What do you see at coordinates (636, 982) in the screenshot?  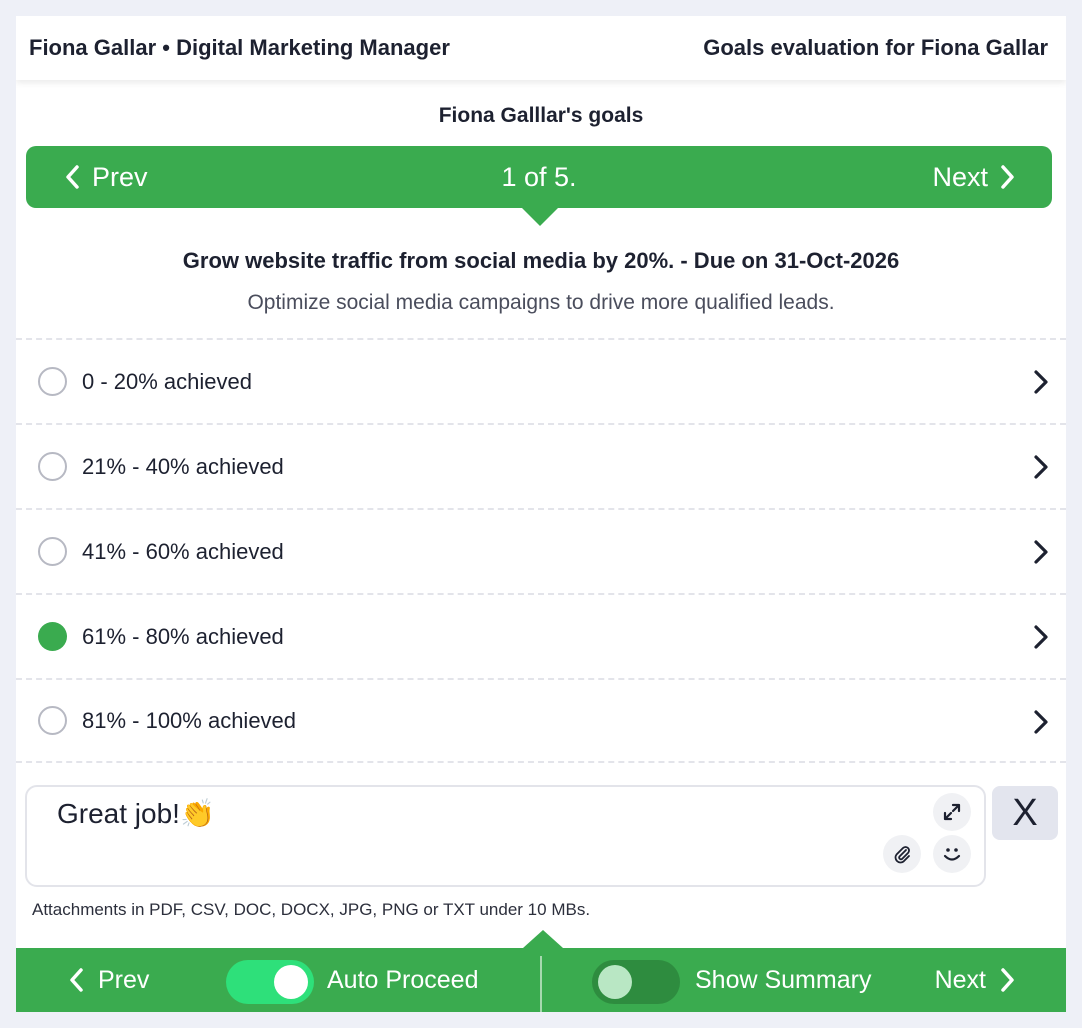 I see `show-summary-toggle` at bounding box center [636, 982].